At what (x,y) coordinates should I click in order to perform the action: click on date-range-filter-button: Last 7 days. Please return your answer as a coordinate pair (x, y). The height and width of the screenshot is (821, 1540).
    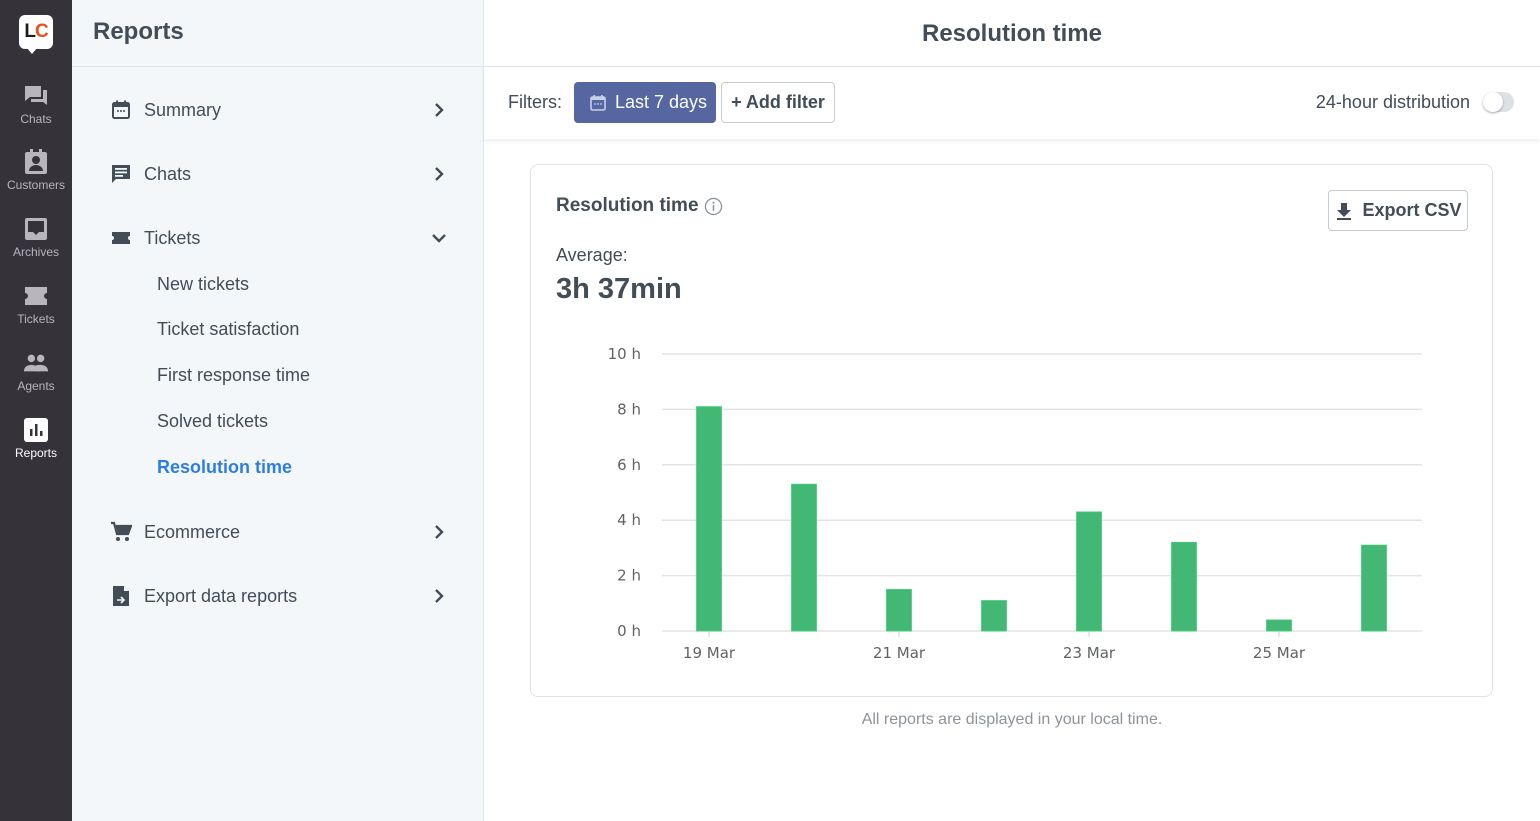
    Looking at the image, I should click on (645, 102).